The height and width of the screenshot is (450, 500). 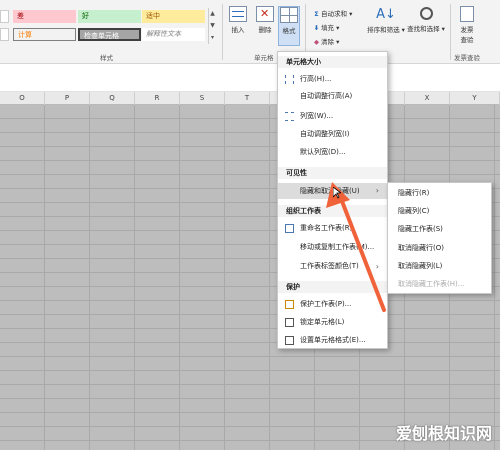 I want to click on format-button: 格式, so click(x=289, y=26).